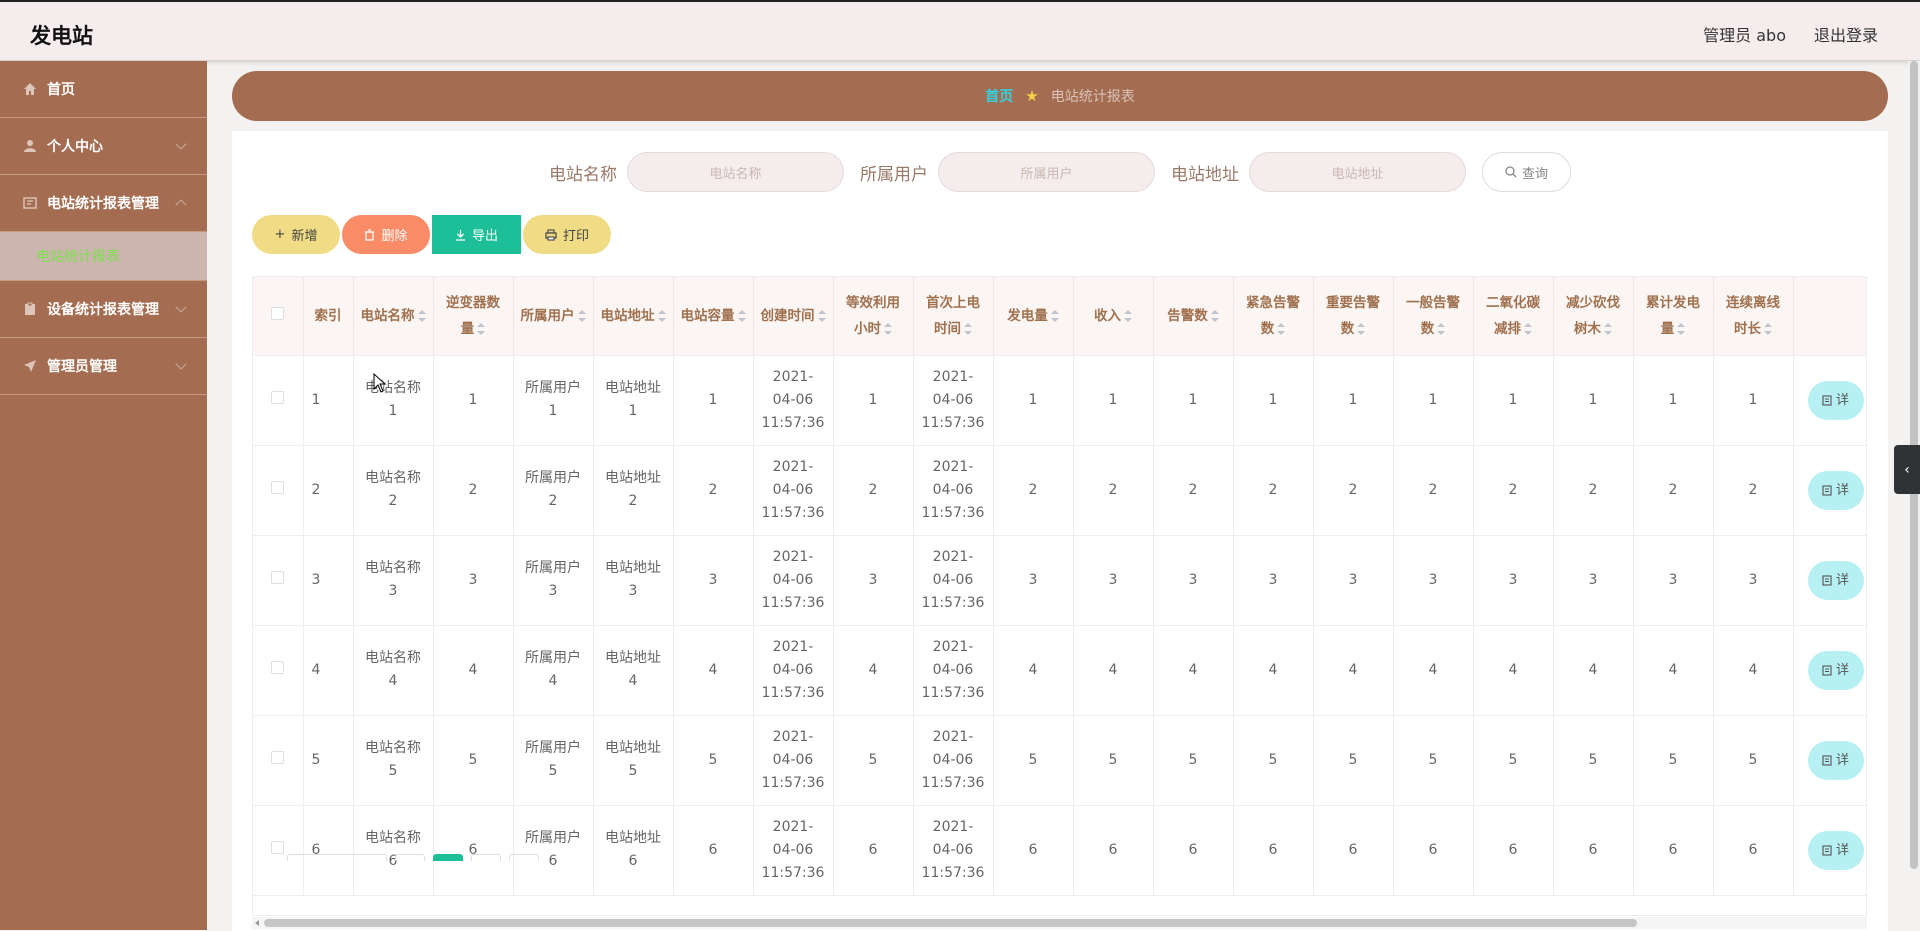  What do you see at coordinates (713, 490) in the screenshot?
I see `table-cell: 2` at bounding box center [713, 490].